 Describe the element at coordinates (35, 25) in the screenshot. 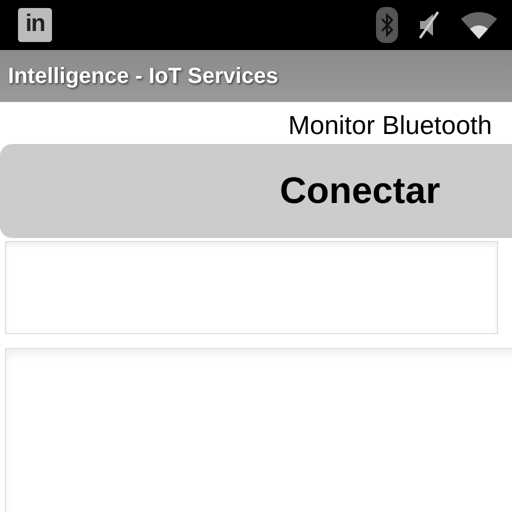

I see `notification-icon: in` at that location.